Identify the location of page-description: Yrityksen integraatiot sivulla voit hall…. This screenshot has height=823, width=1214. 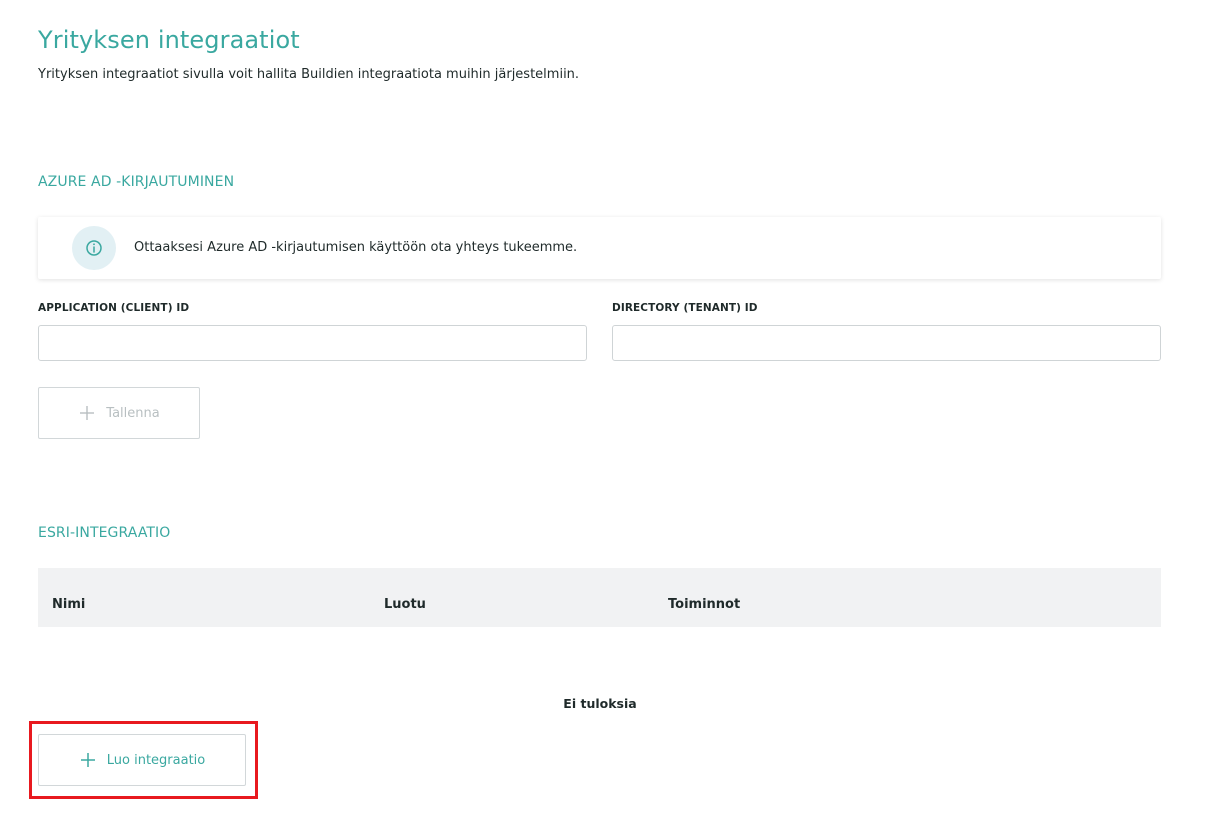
(309, 74).